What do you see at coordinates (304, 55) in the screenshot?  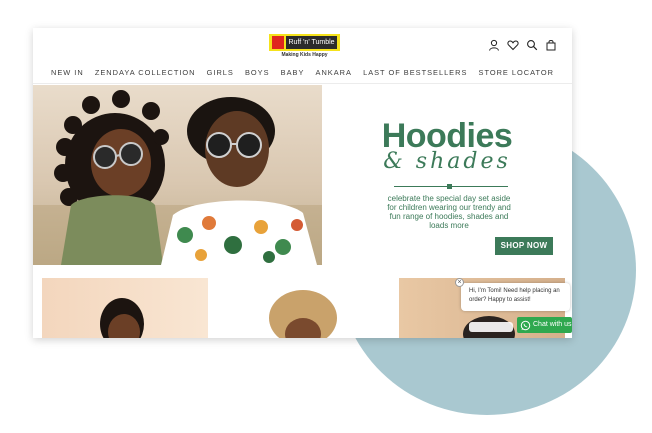 I see `brand-tagline: Making Kids Happy` at bounding box center [304, 55].